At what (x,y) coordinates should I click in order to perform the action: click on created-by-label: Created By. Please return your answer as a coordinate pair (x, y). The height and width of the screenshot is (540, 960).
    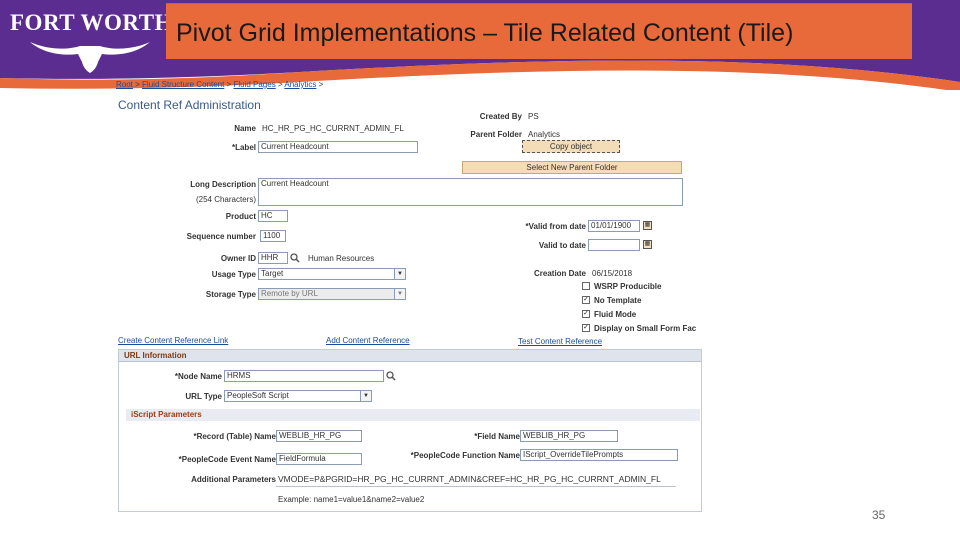
    Looking at the image, I should click on (500, 116).